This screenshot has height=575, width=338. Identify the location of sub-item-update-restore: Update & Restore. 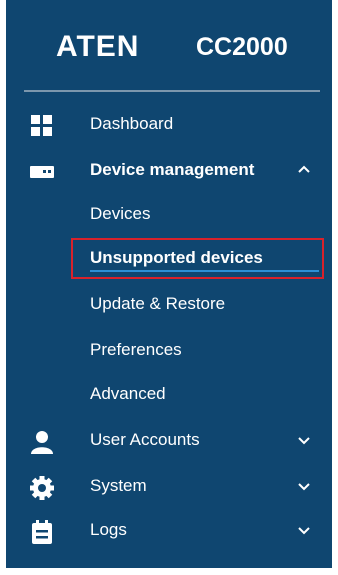
(169, 304).